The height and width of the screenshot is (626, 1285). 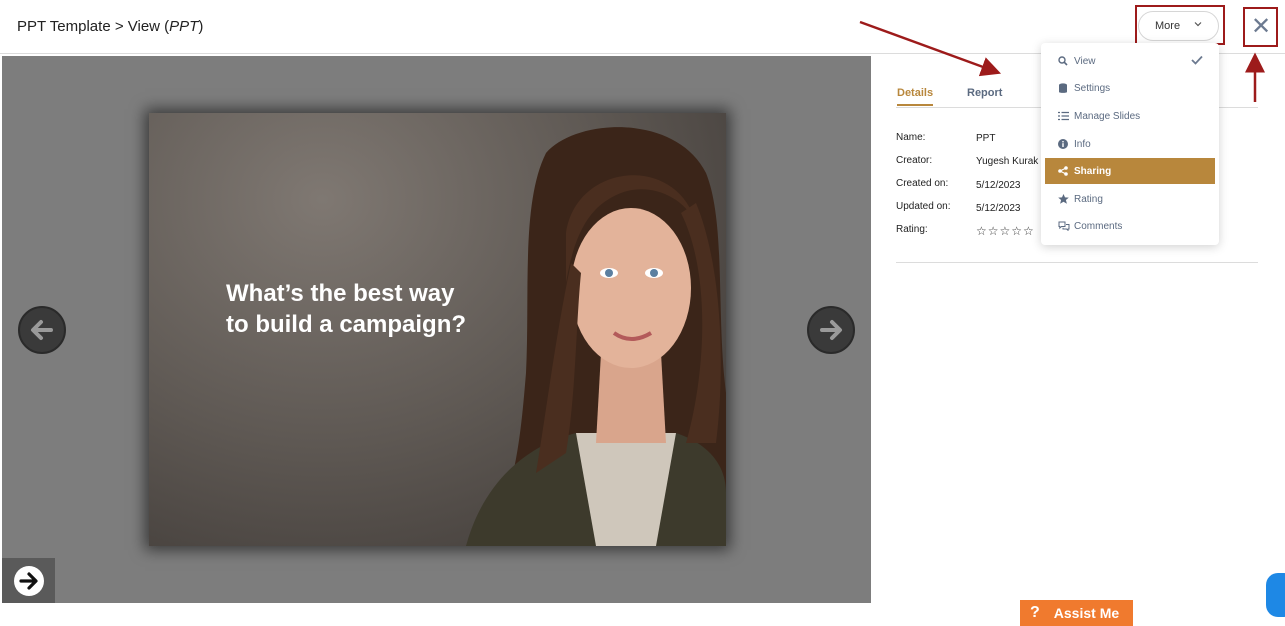 What do you see at coordinates (1066, 226) in the screenshot?
I see `comments-icon` at bounding box center [1066, 226].